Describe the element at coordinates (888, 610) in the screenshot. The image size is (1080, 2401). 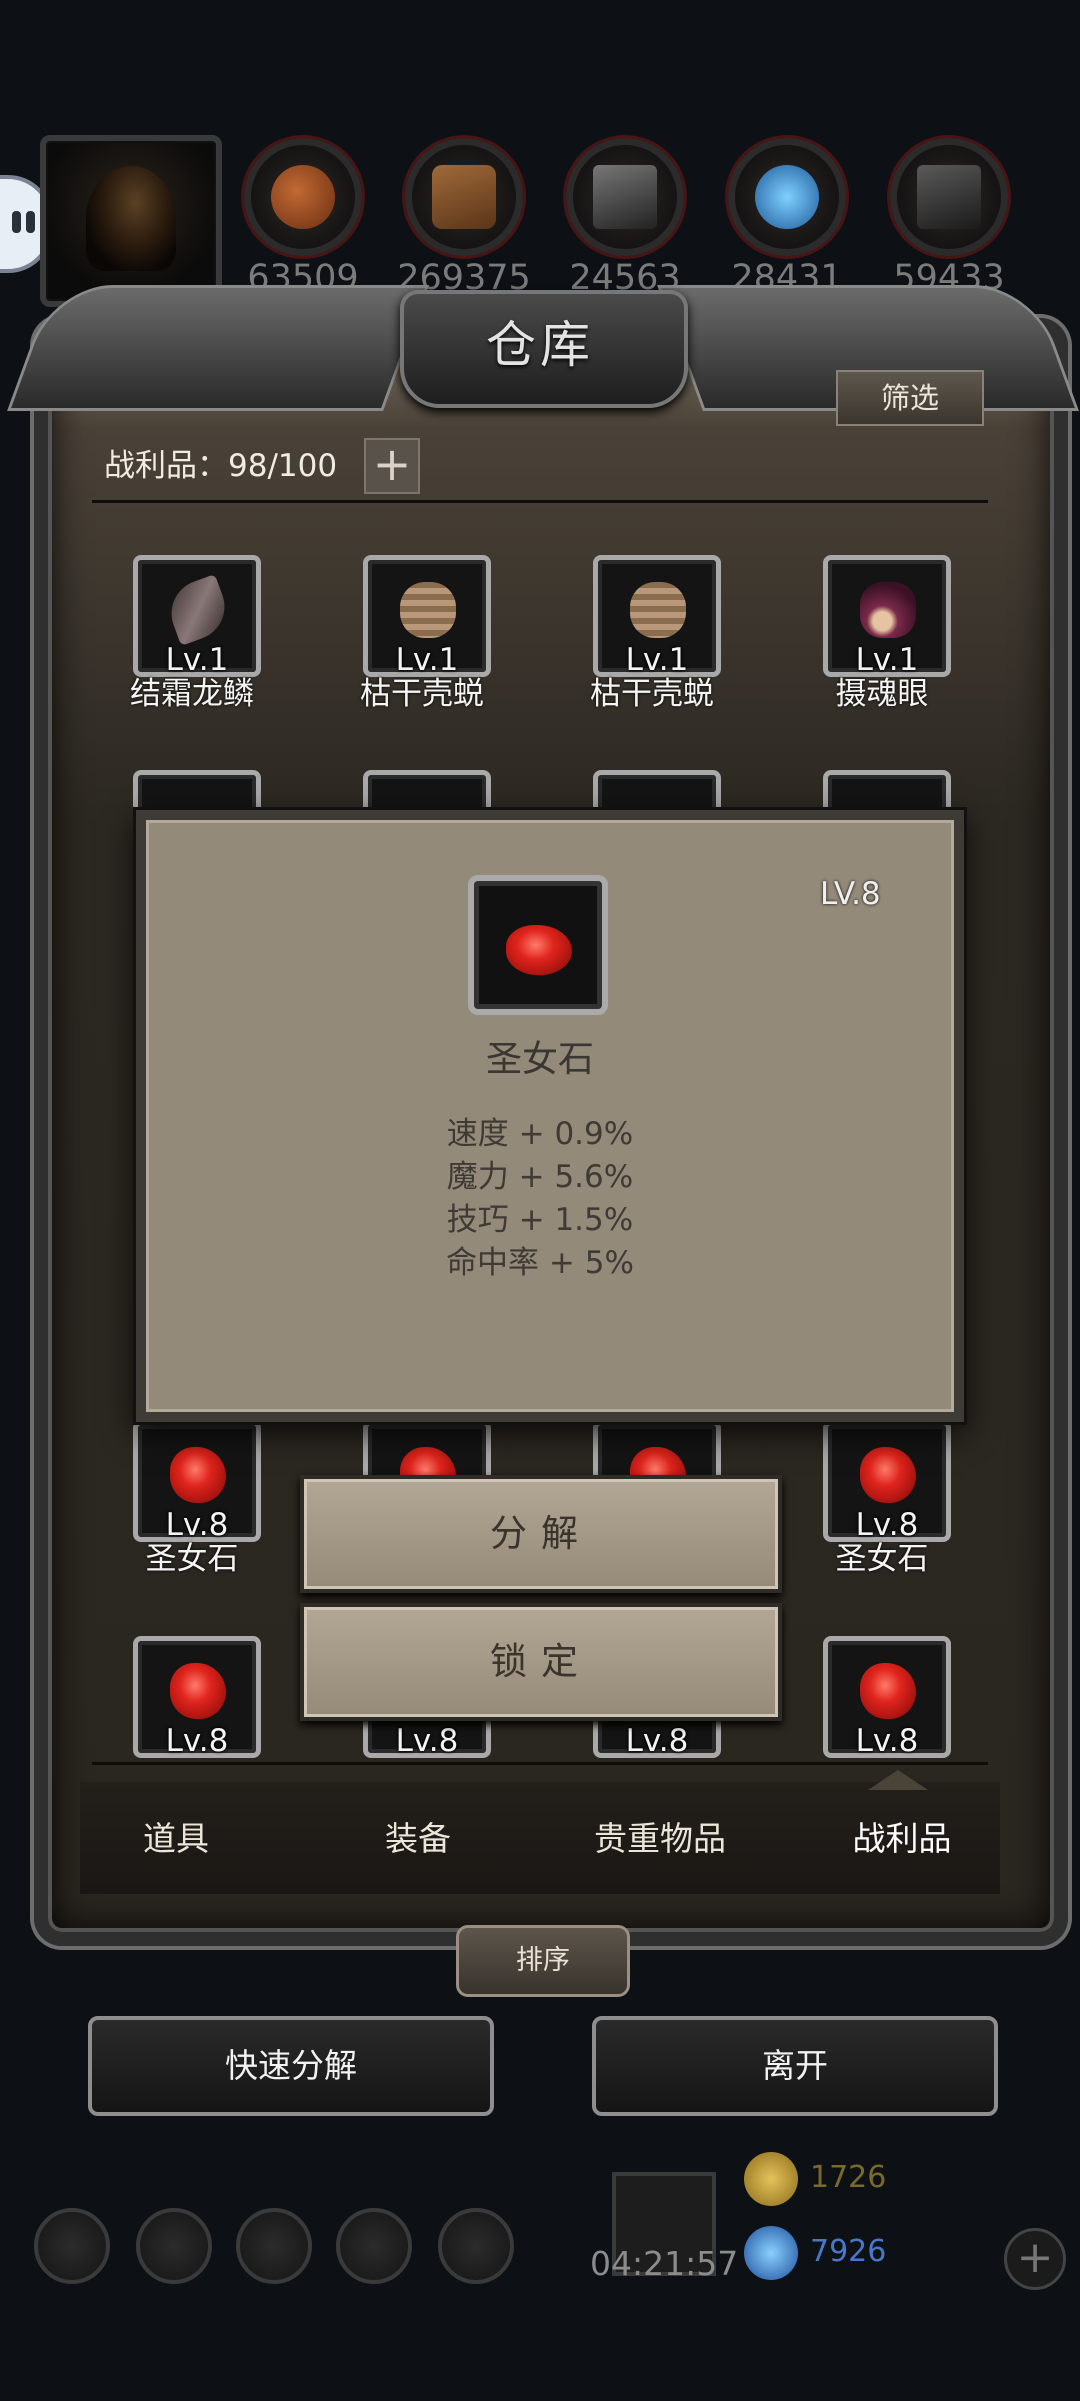
I see `soul-eye-icon` at that location.